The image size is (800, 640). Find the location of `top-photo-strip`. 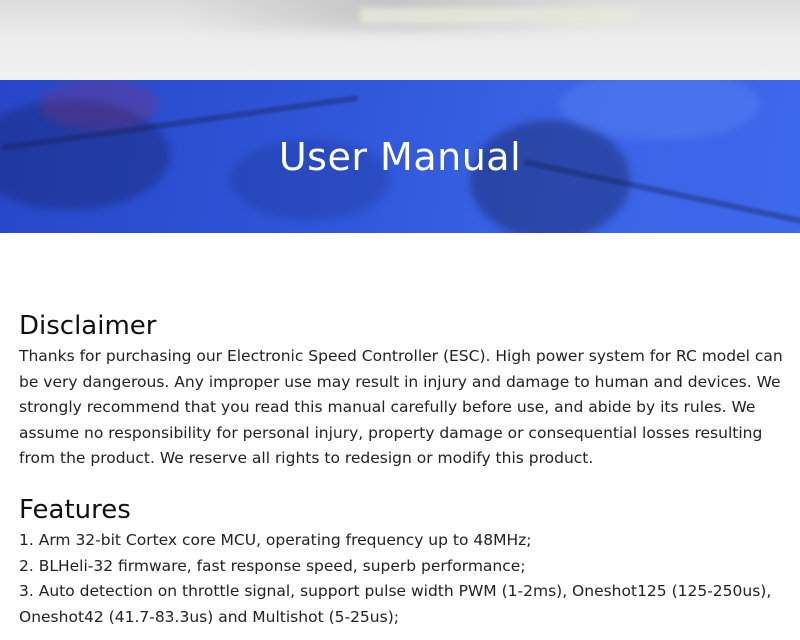

top-photo-strip is located at coordinates (400, 40).